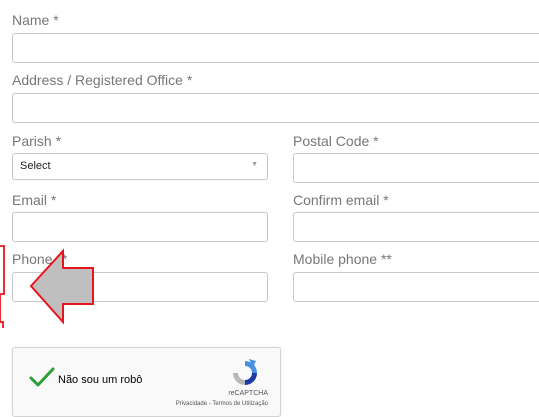  Describe the element at coordinates (341, 200) in the screenshot. I see `confirm-email-label: Confirm email *` at that location.